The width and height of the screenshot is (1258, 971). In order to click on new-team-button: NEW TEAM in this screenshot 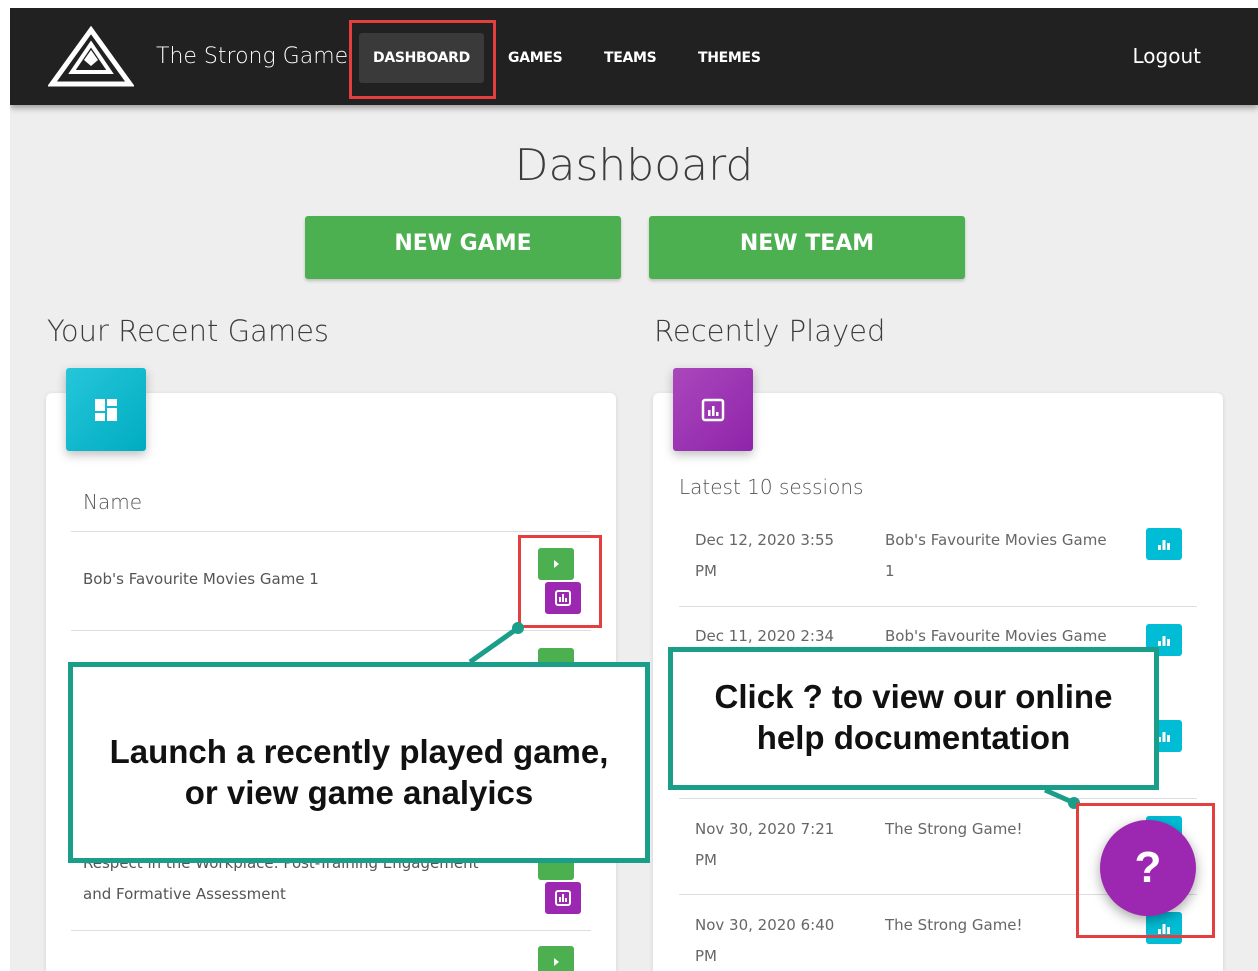, I will do `click(807, 247)`.